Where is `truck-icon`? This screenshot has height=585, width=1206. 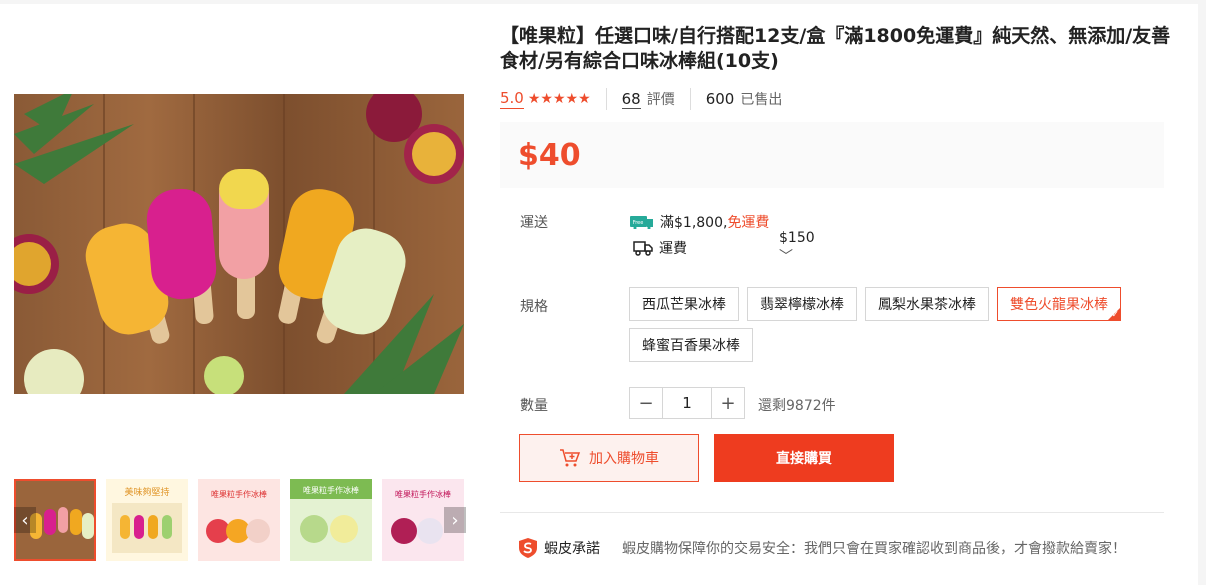 truck-icon is located at coordinates (643, 248).